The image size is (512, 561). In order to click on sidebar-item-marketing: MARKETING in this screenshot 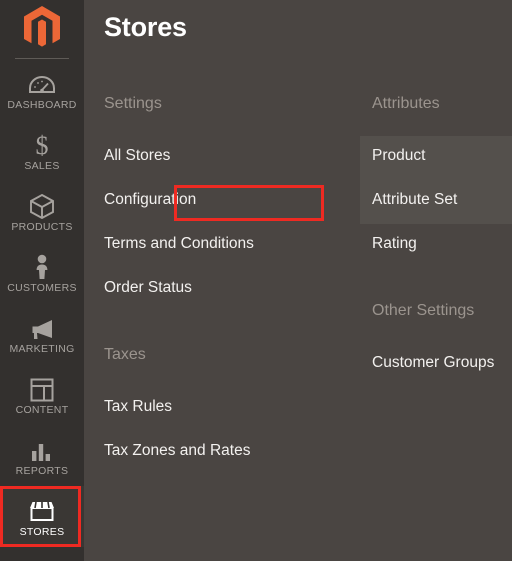, I will do `click(42, 333)`.